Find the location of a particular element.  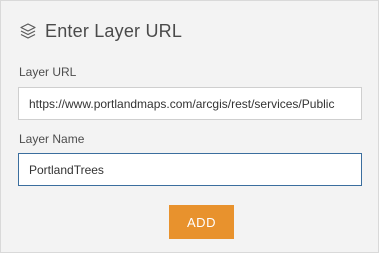

layer-name-label: Layer Name is located at coordinates (52, 139).